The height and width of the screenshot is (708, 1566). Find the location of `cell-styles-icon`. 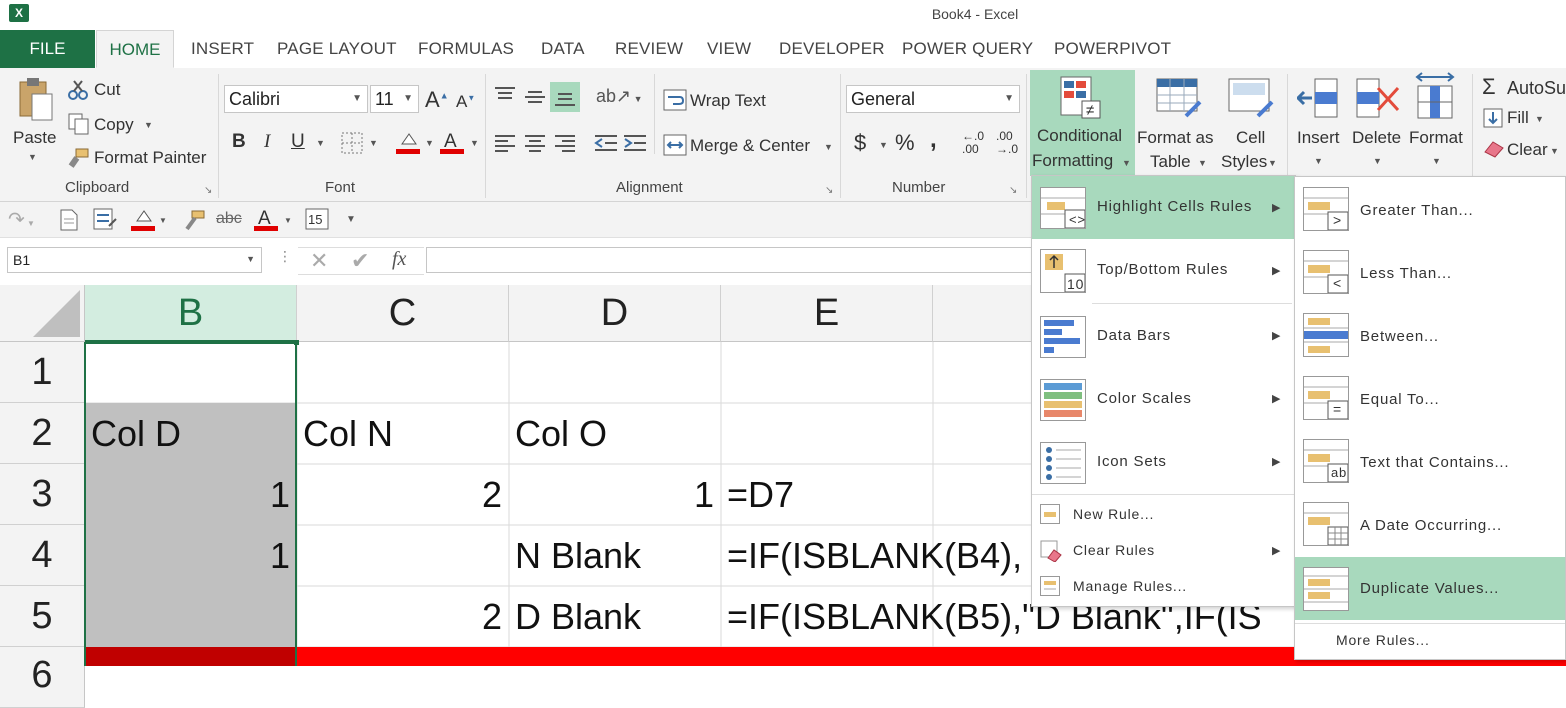

cell-styles-icon is located at coordinates (1251, 101).